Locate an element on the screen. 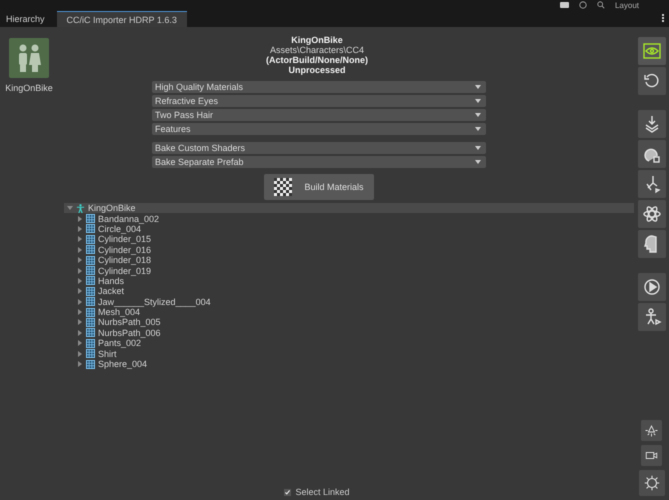 The width and height of the screenshot is (669, 500). tree-item: Jaw______Stylized____004 is located at coordinates (349, 301).